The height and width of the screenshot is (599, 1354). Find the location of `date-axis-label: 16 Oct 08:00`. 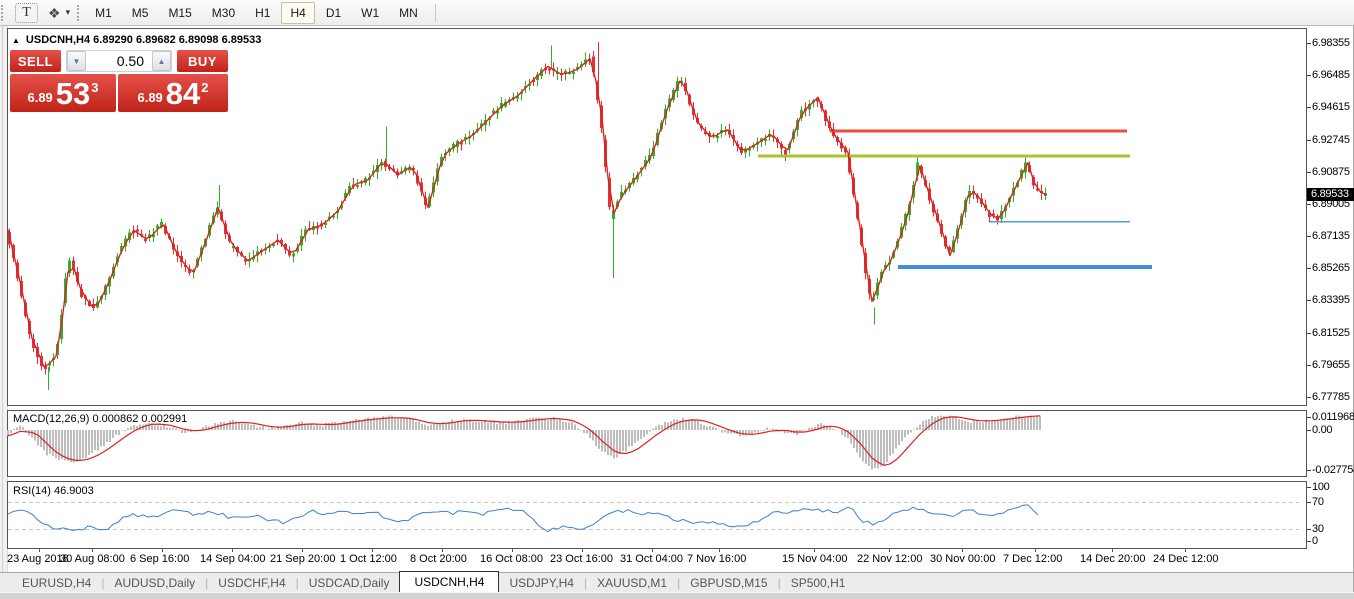

date-axis-label: 16 Oct 08:00 is located at coordinates (511, 559).